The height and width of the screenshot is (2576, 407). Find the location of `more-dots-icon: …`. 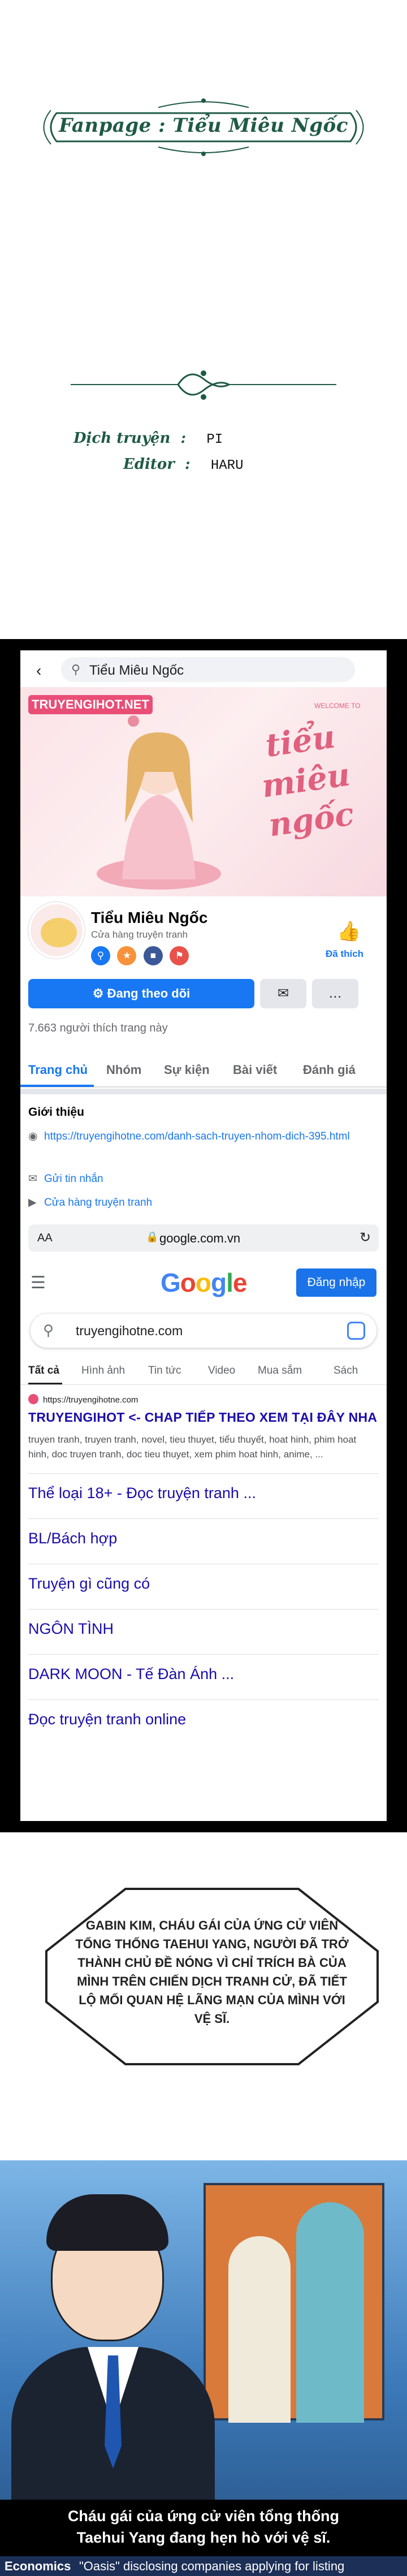

more-dots-icon: … is located at coordinates (335, 994).